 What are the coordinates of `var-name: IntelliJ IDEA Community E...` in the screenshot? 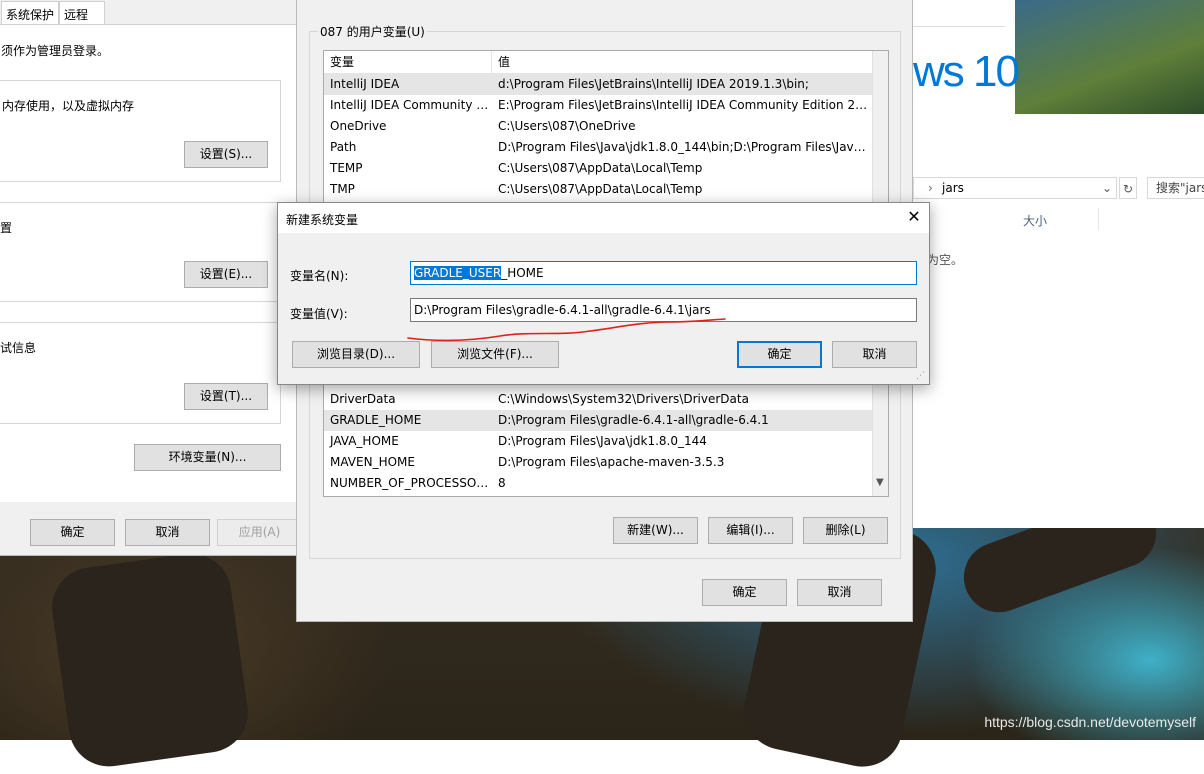 It's located at (411, 105).